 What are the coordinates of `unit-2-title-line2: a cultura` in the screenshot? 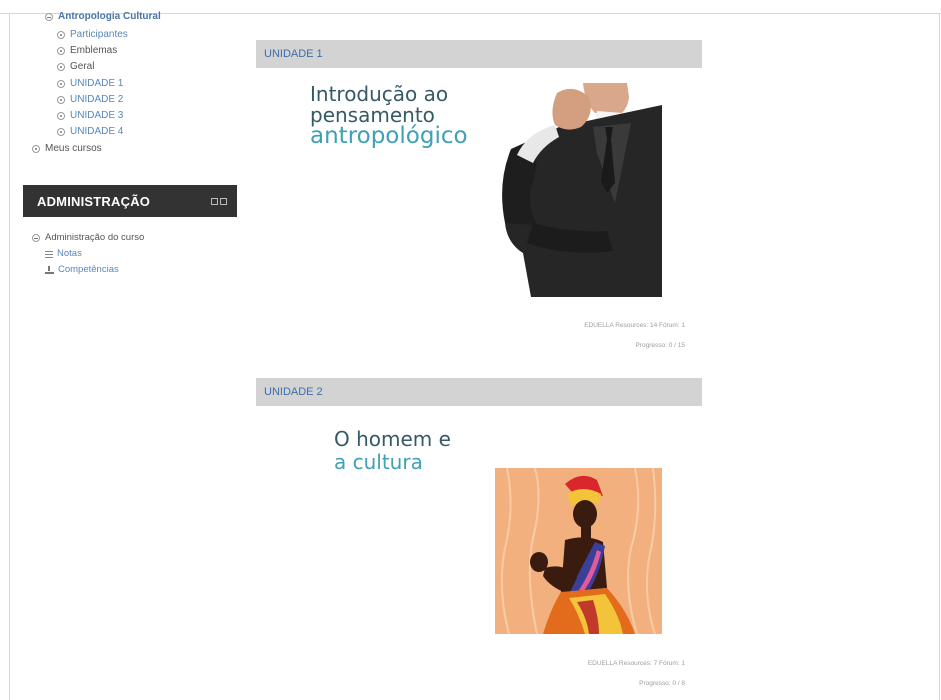 It's located at (378, 462).